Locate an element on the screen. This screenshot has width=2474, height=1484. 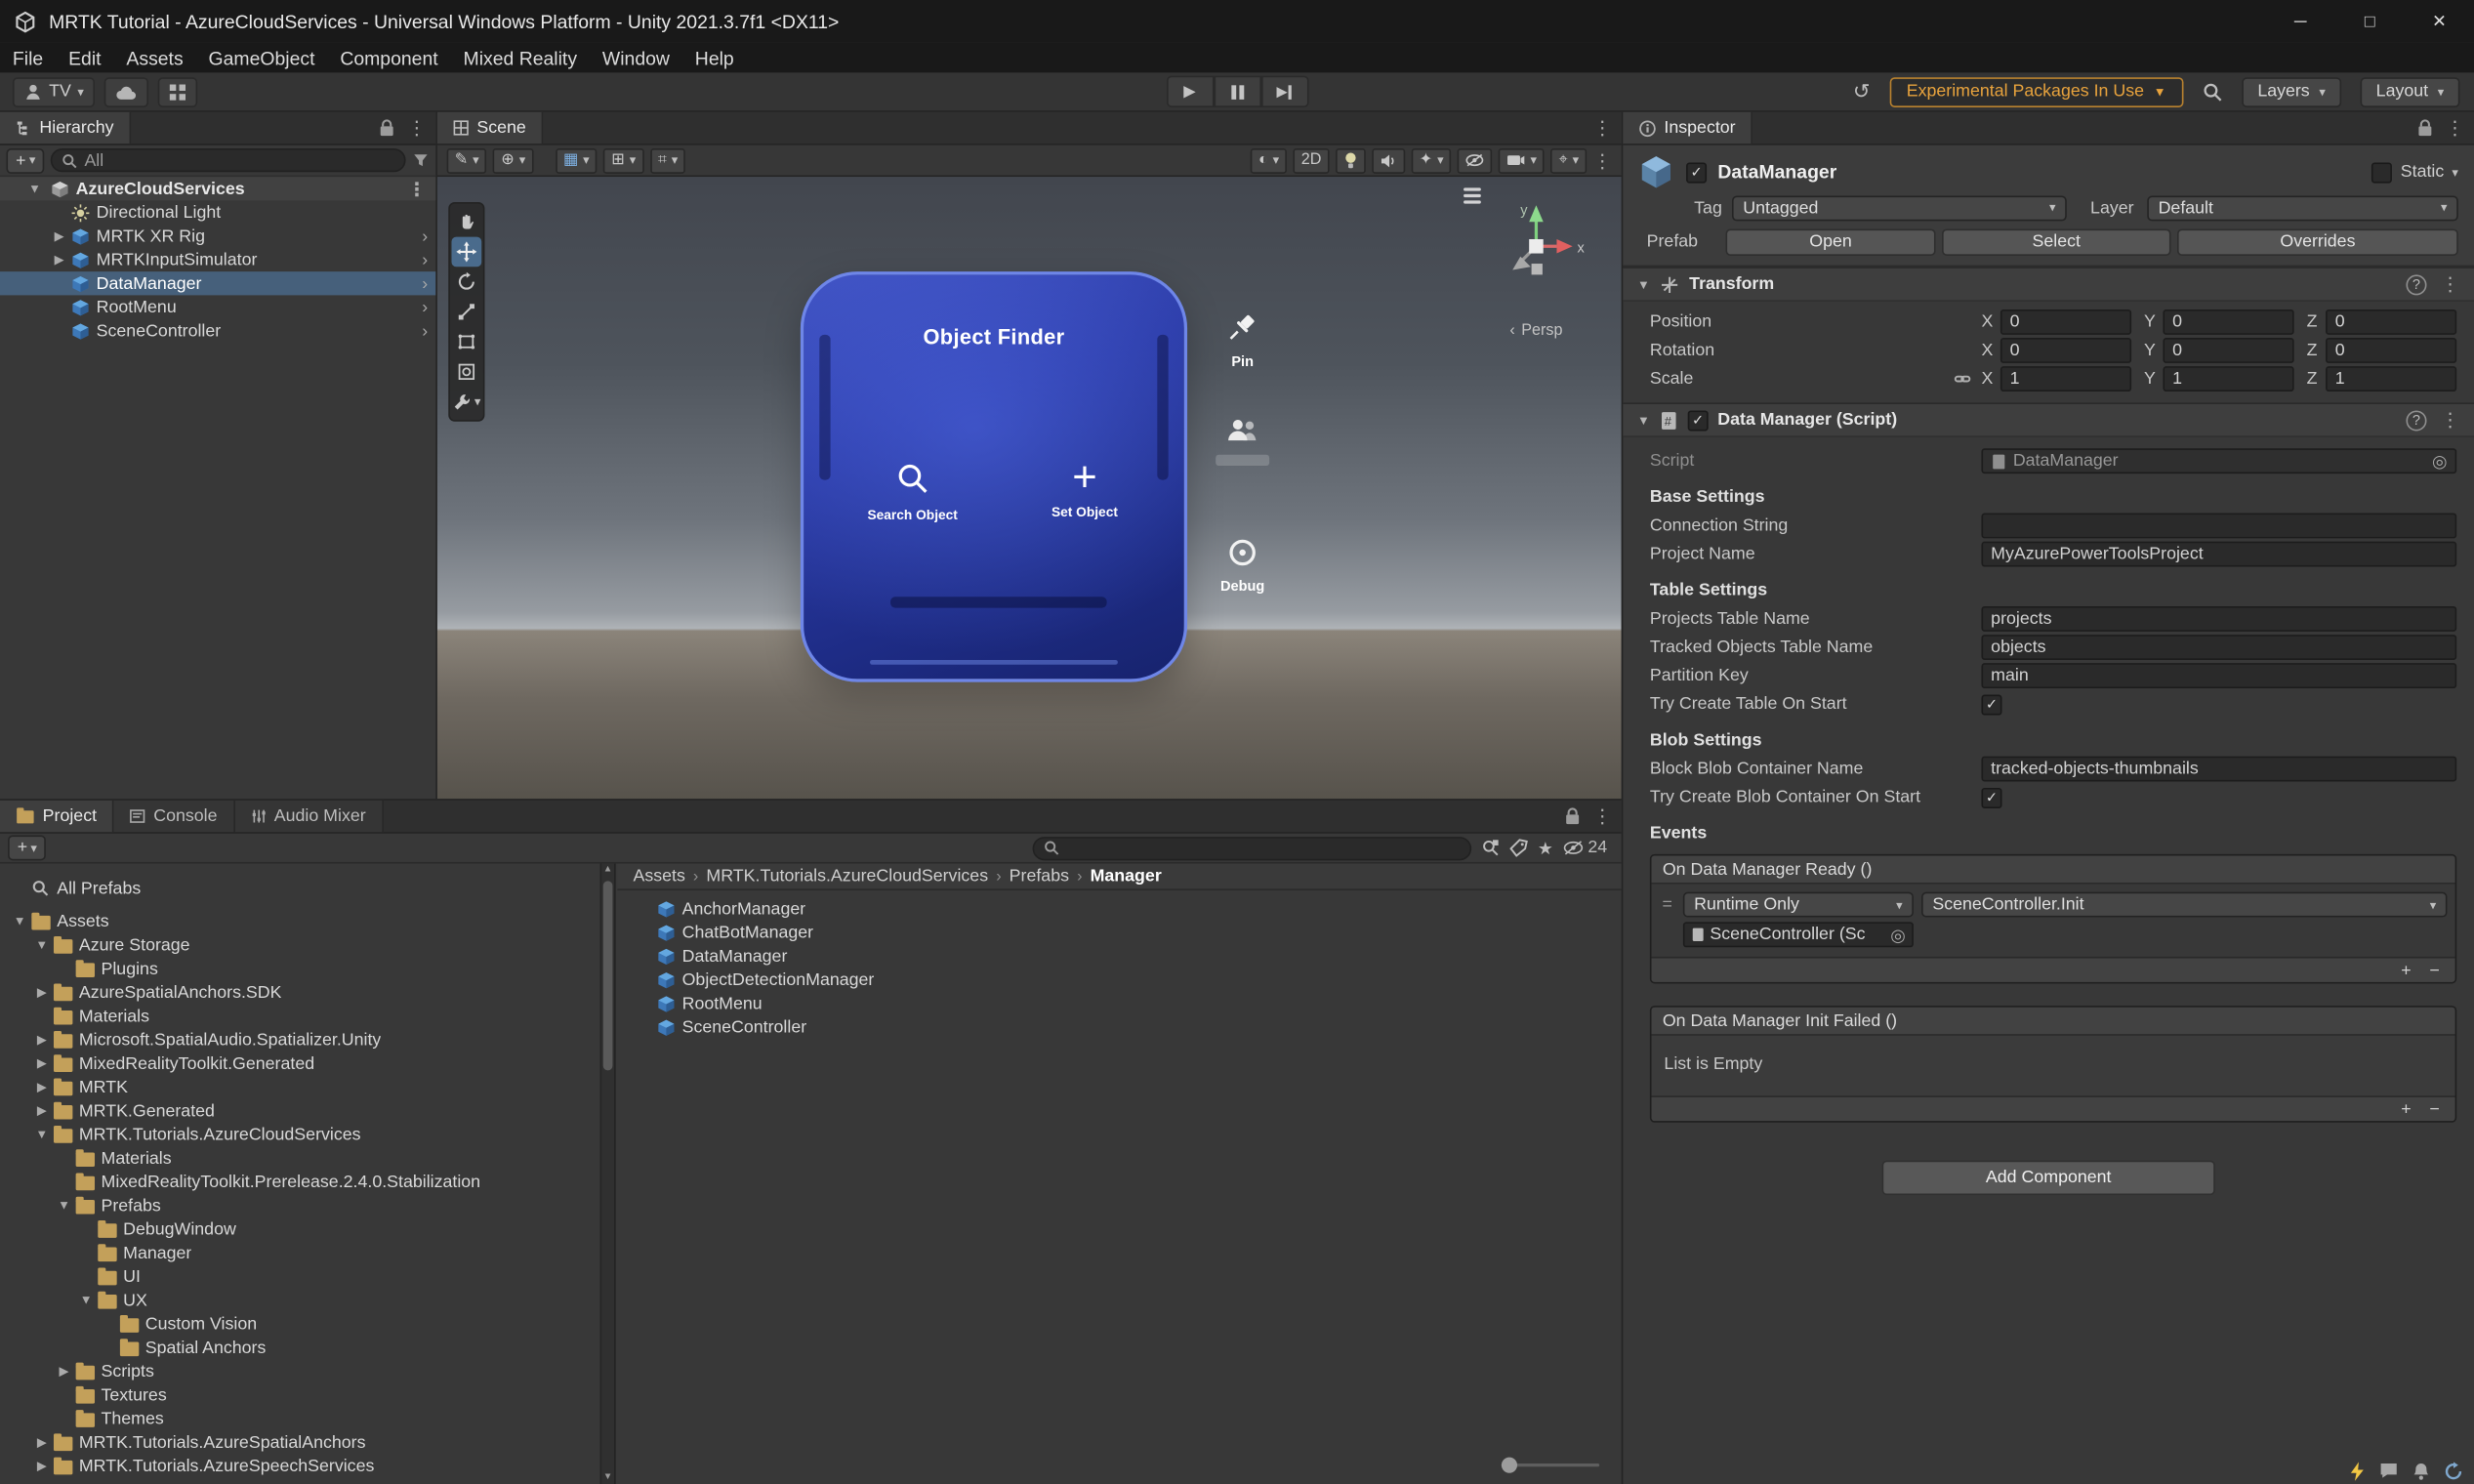
rotate-tool-button is located at coordinates (466, 282).